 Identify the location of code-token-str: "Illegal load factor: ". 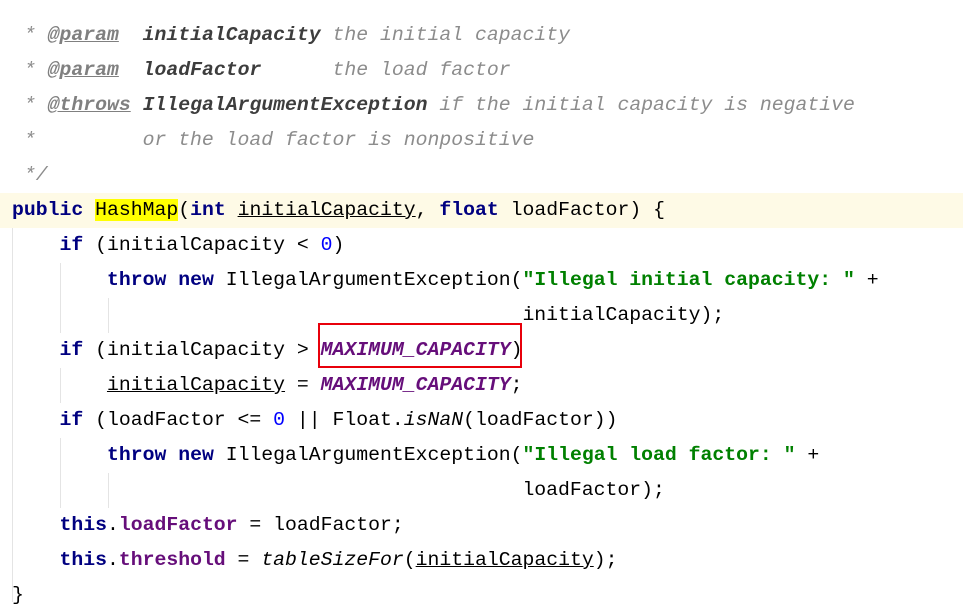
(659, 455).